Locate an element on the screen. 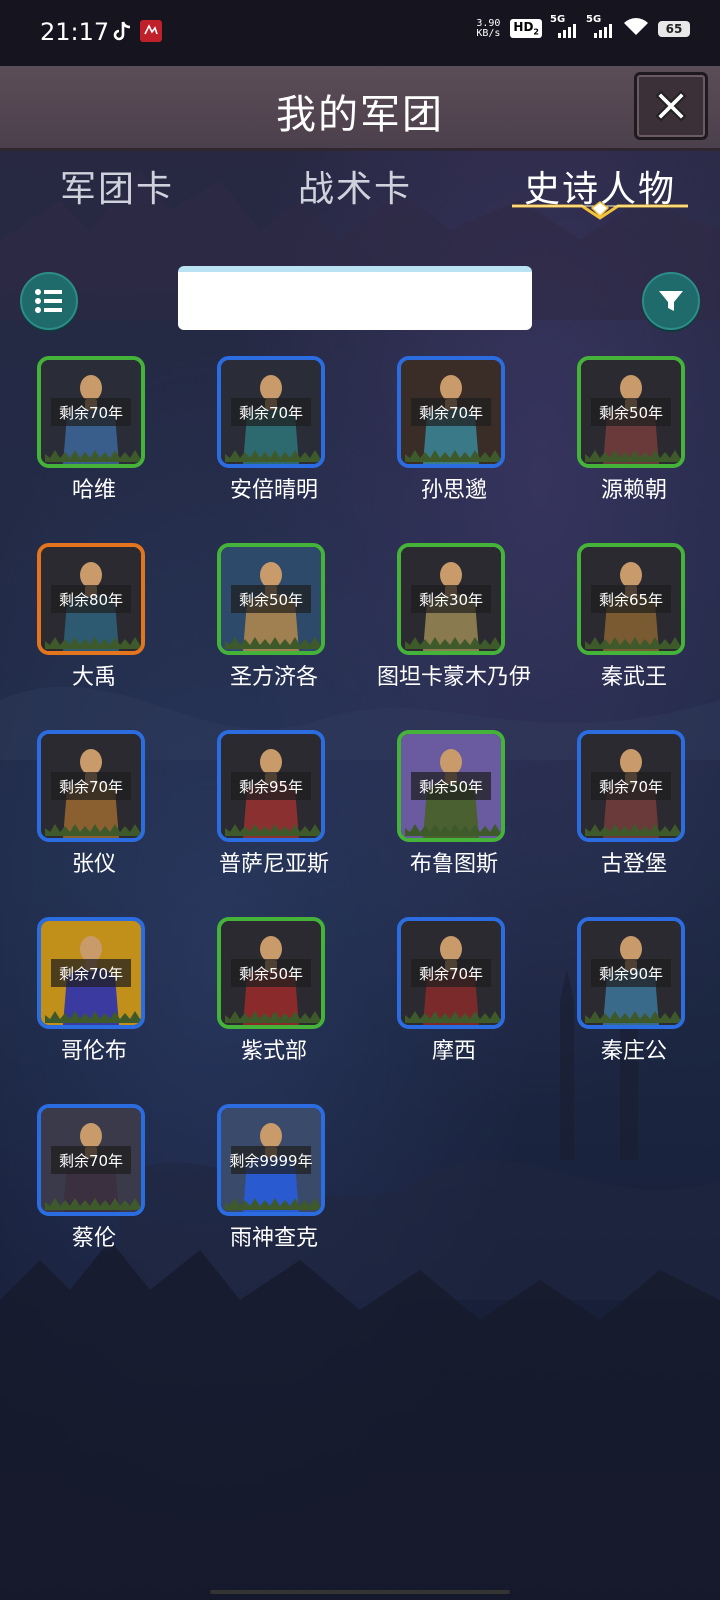  figure-card: 剩余50年布鲁图斯 is located at coordinates (454, 815).